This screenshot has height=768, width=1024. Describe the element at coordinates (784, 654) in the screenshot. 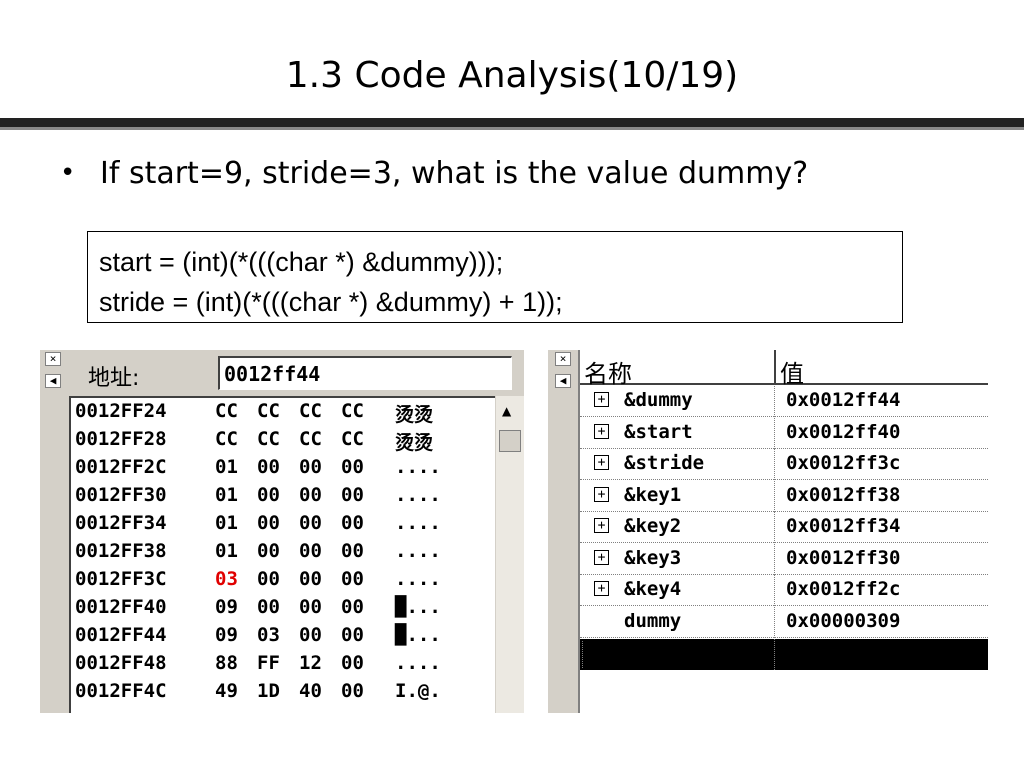

I see `watch-new-entry-row` at that location.